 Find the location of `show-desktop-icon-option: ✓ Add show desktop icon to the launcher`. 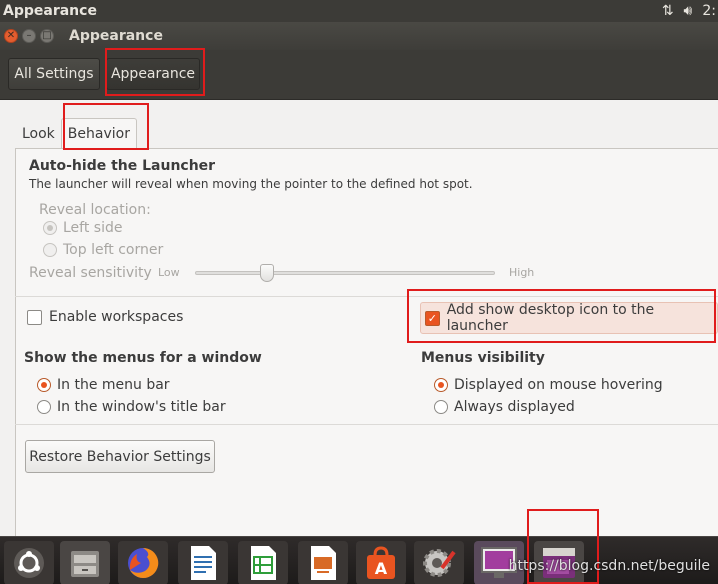

show-desktop-icon-option: ✓ Add show desktop icon to the launcher is located at coordinates (569, 318).